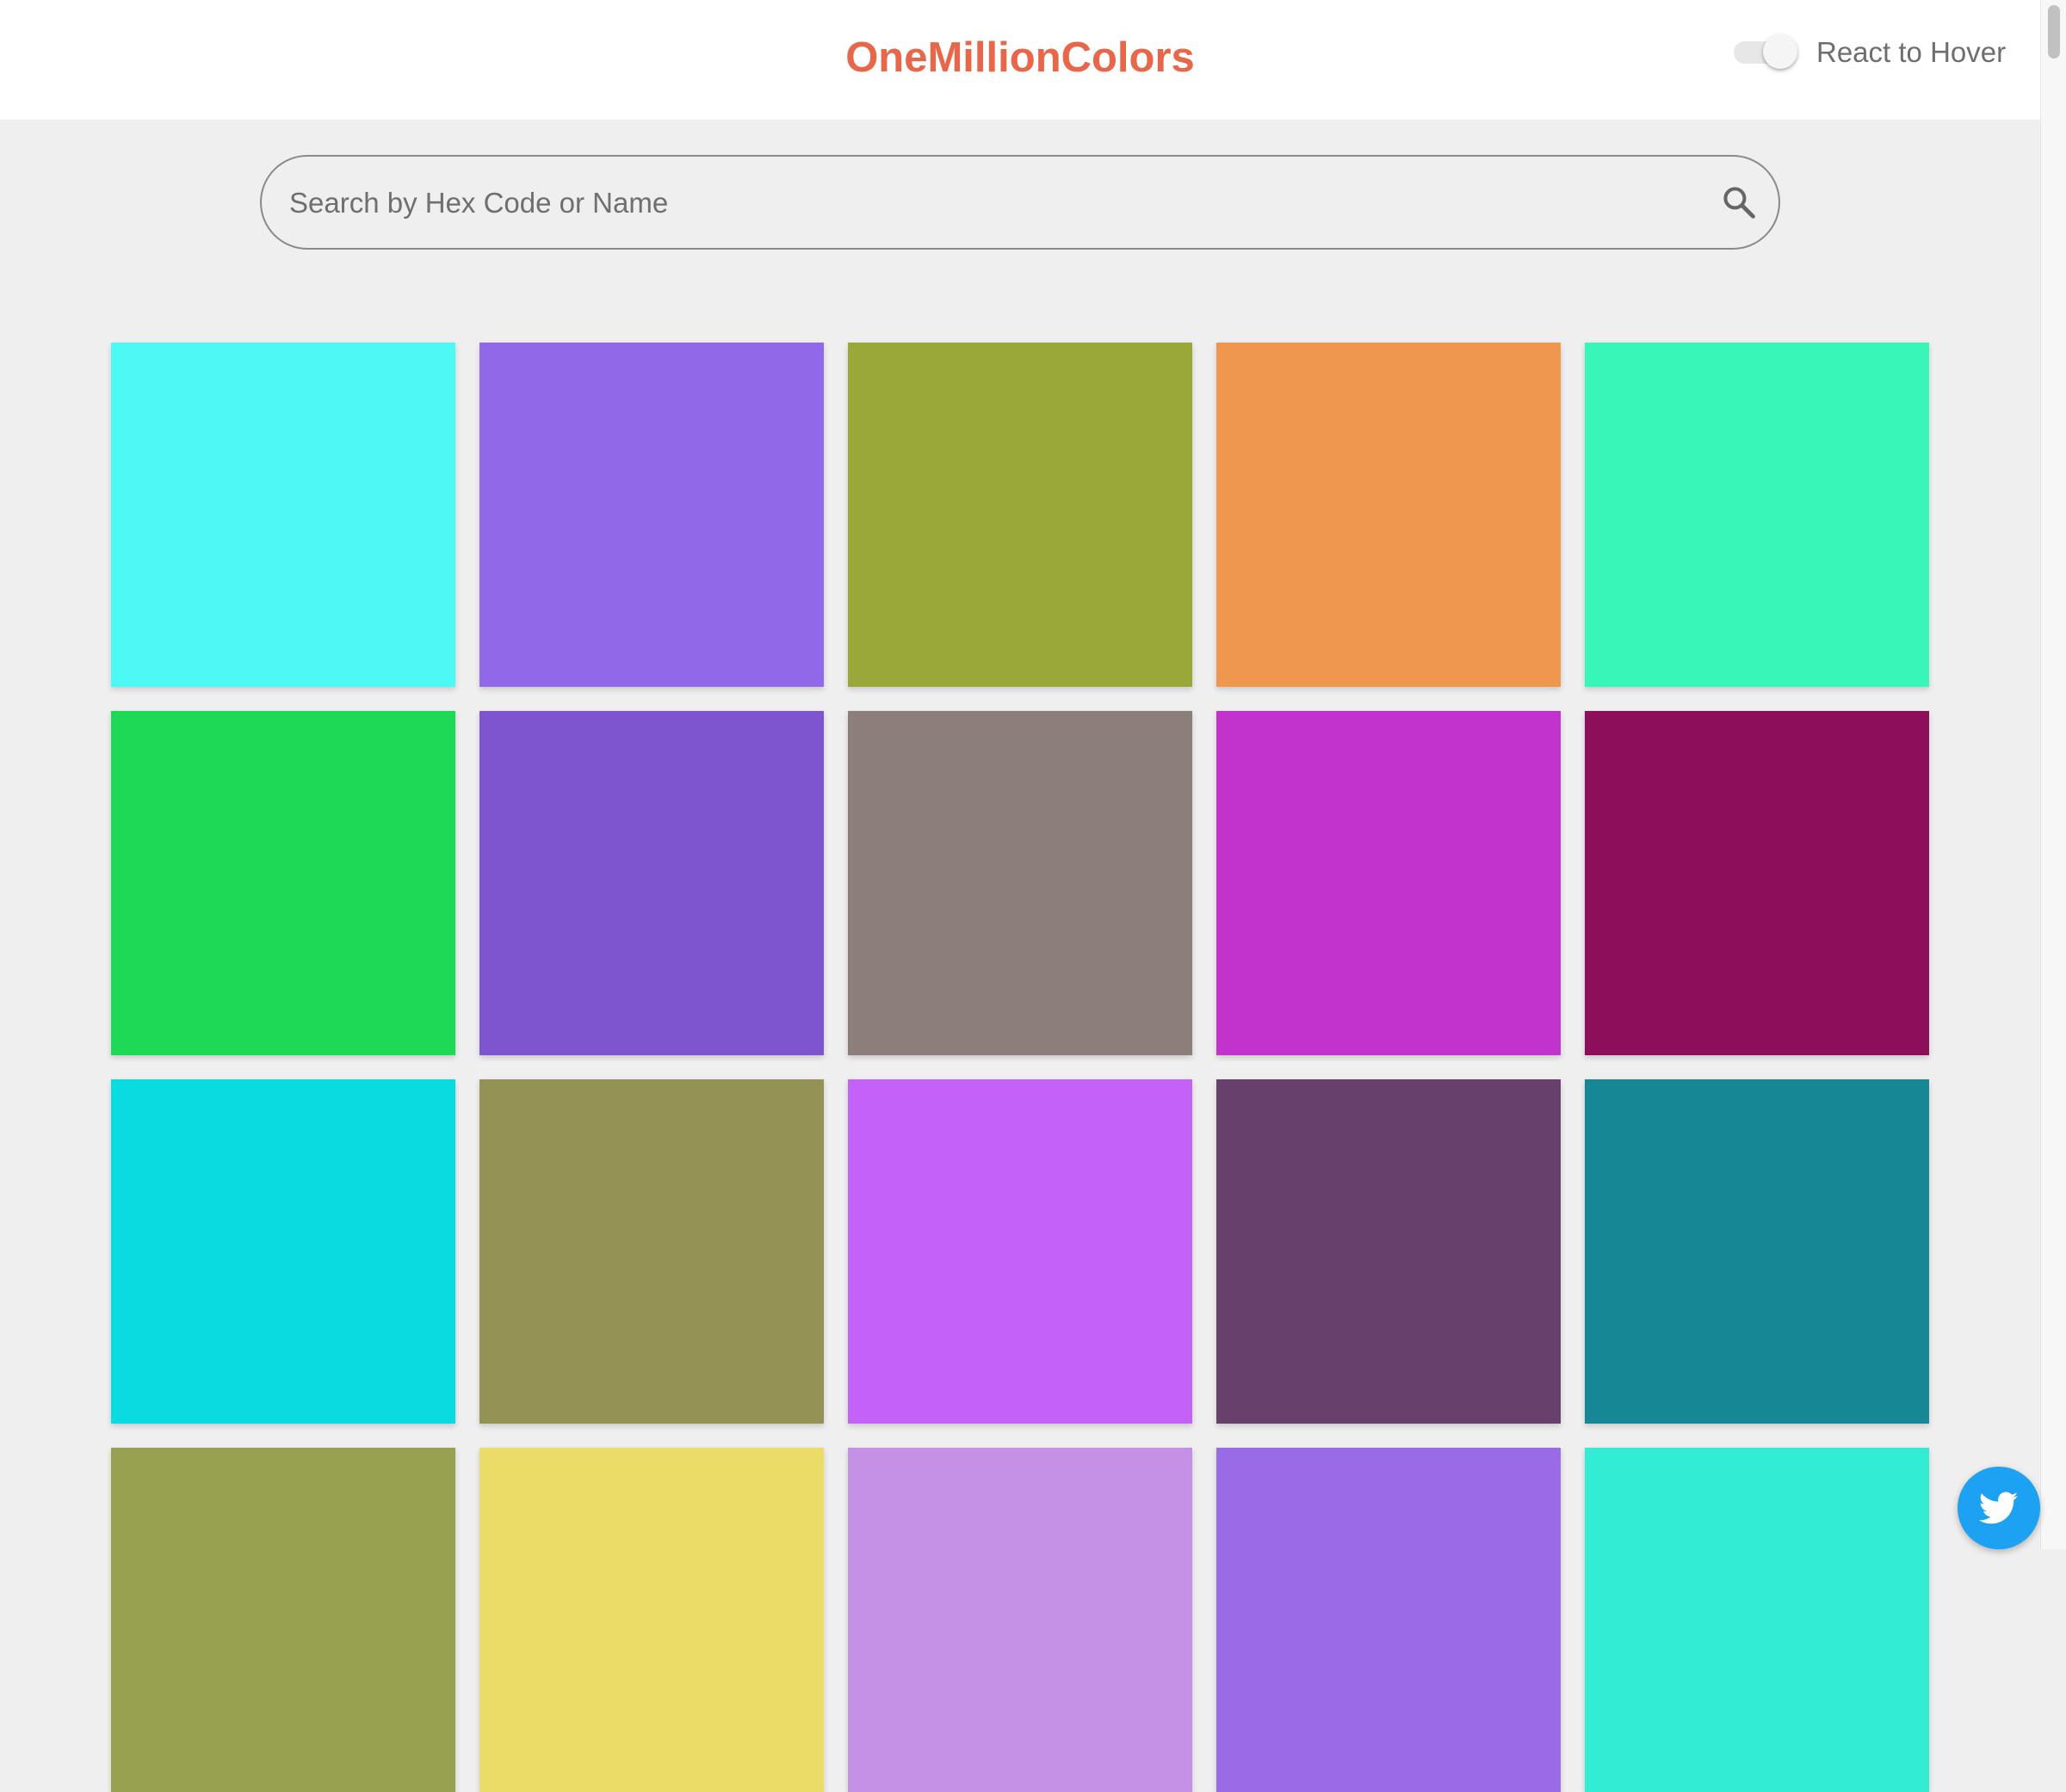  I want to click on toggle-thumb, so click(1780, 51).